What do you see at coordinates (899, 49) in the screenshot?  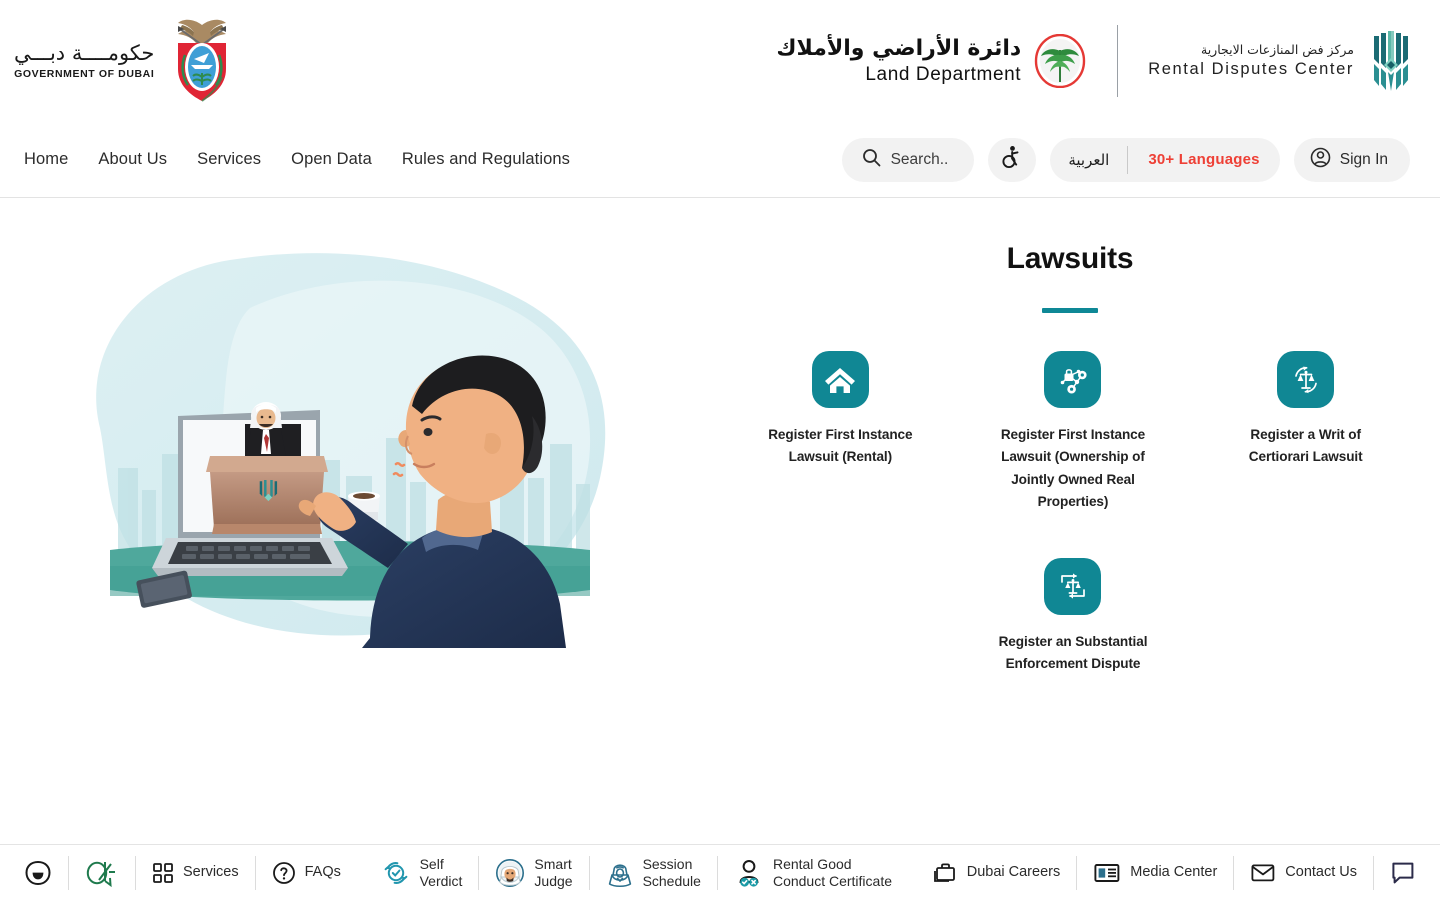 I see `land-department-arabic: دائرة الأراضي والأملاك` at bounding box center [899, 49].